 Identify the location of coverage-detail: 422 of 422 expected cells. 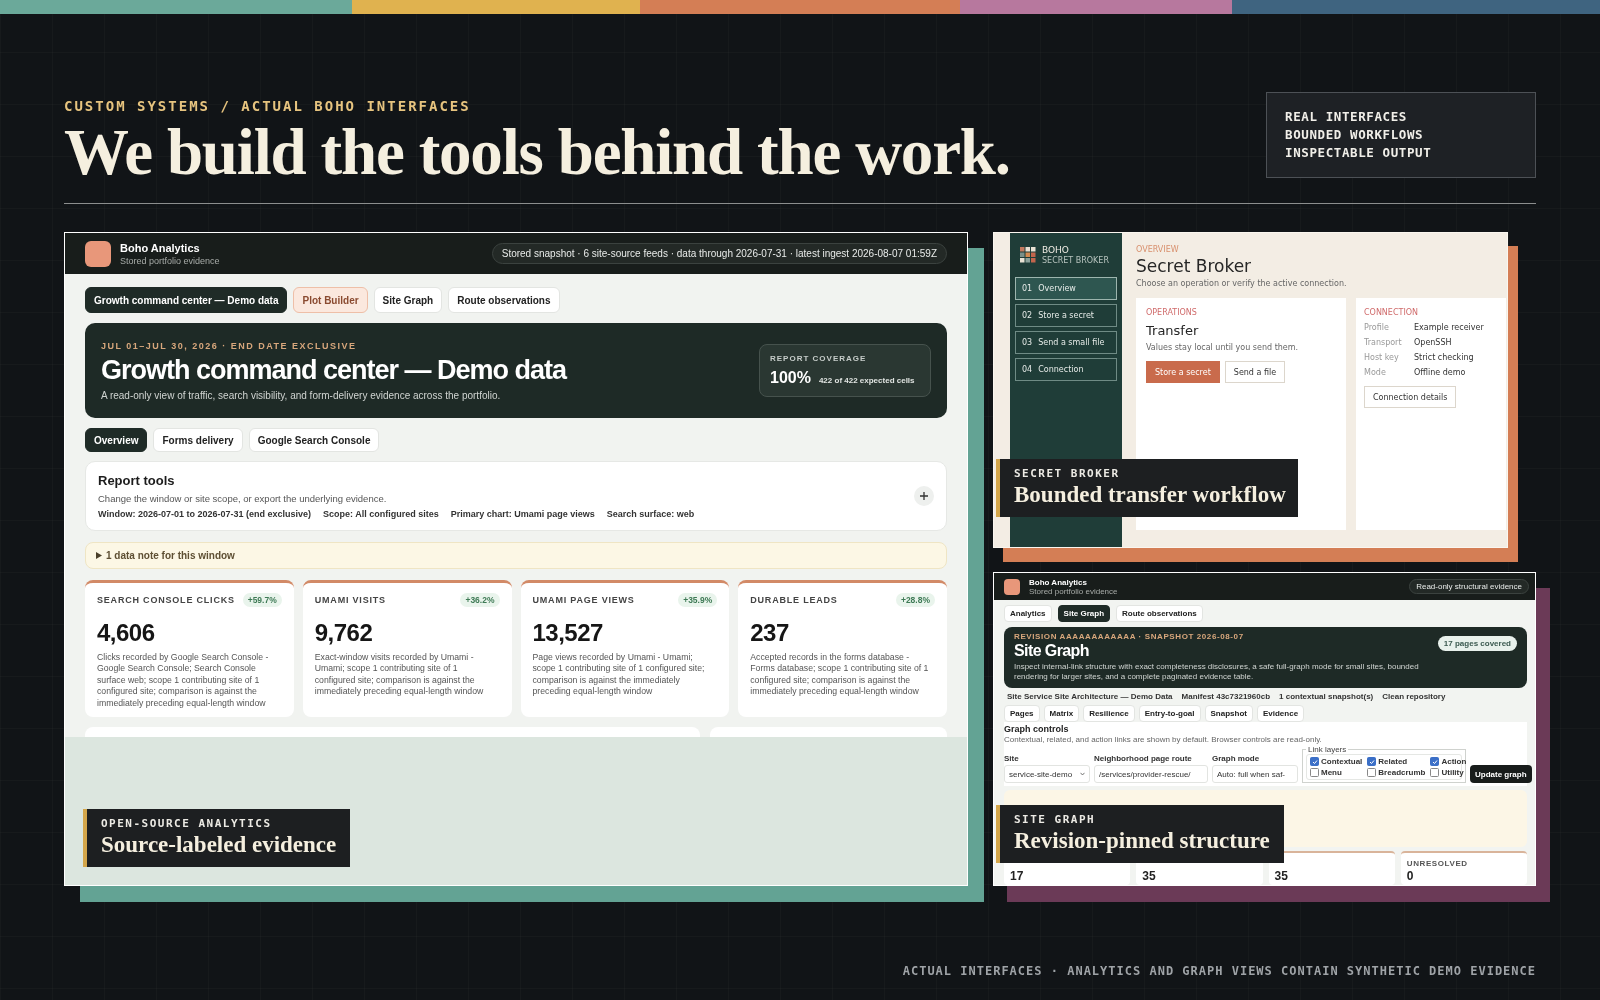
(866, 380).